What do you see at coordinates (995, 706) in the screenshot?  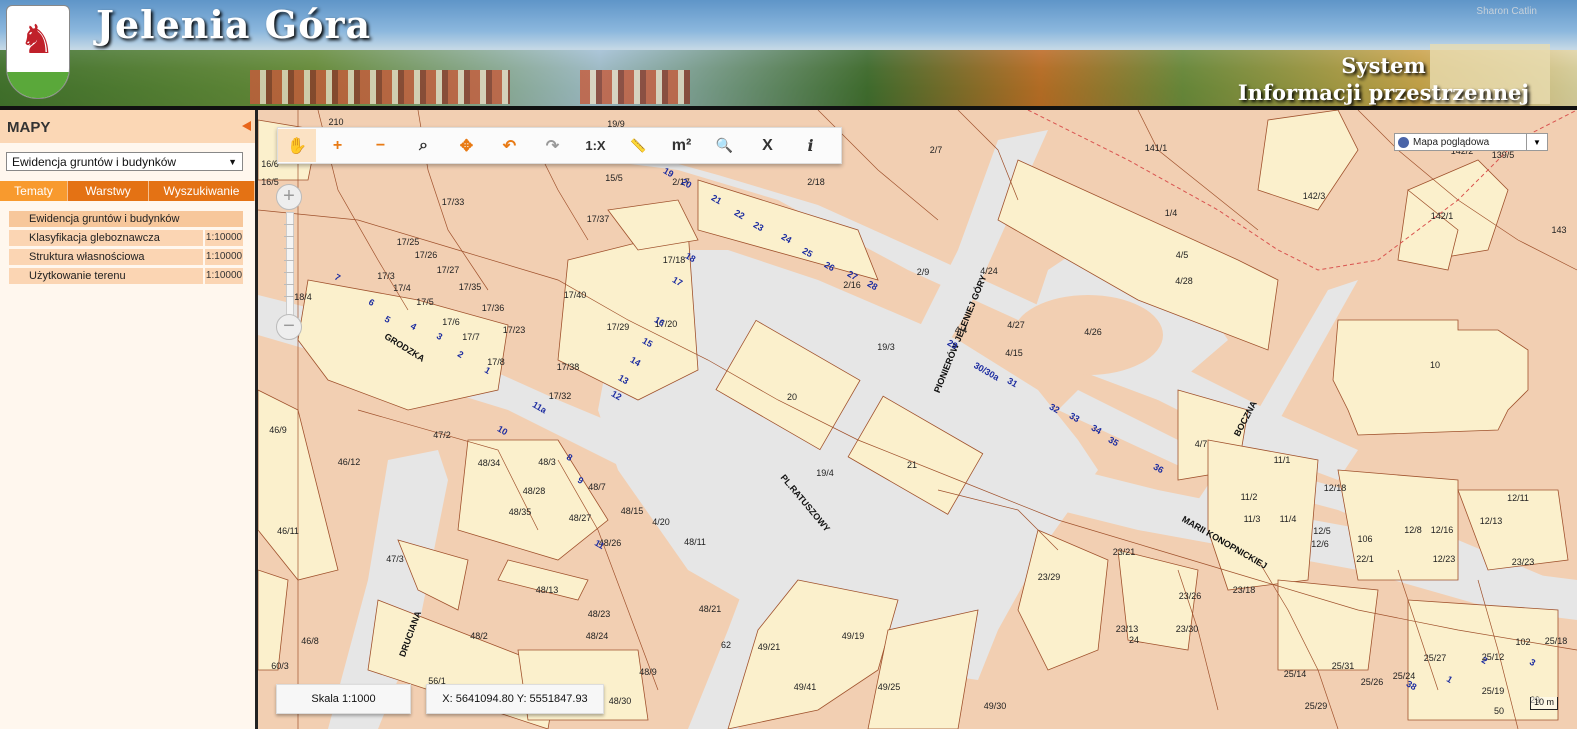 I see `parcel-label: 49/30` at bounding box center [995, 706].